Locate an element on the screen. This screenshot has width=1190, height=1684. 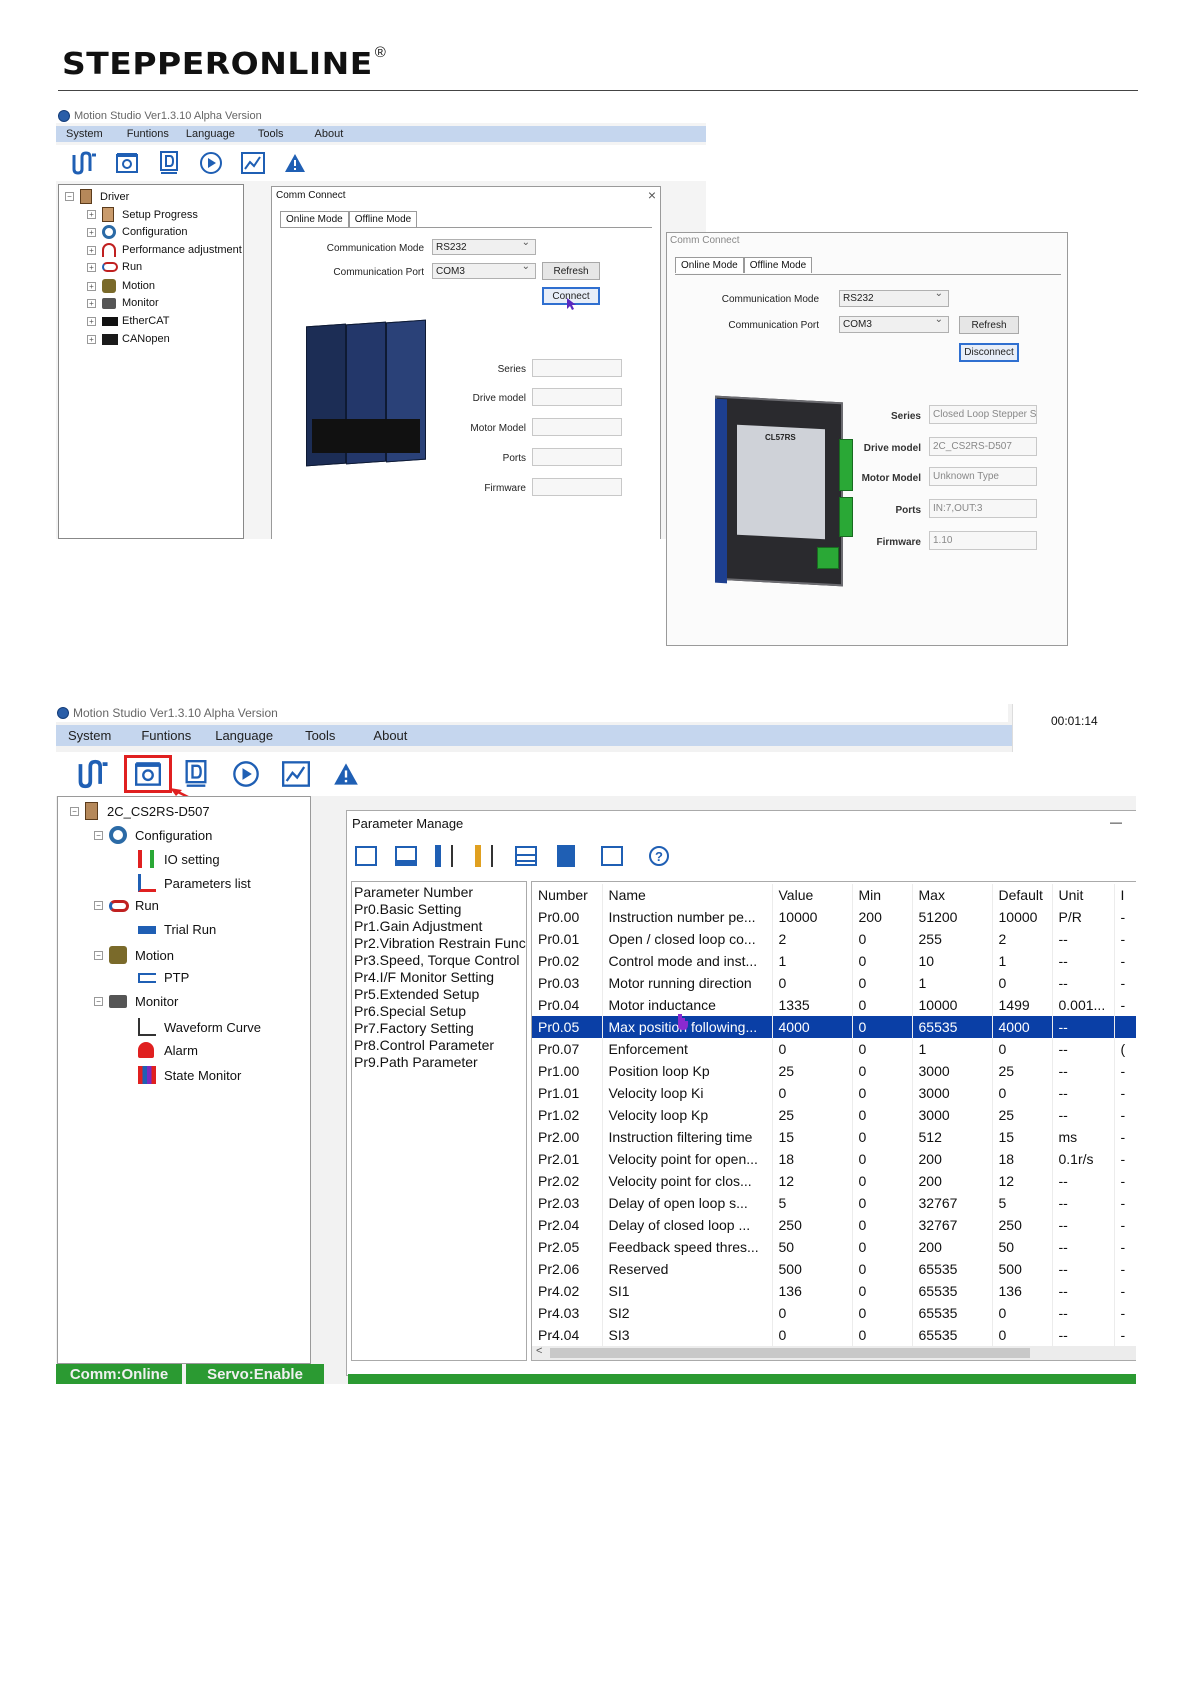
group-list-item: Pr1.Gain Adjustment is located at coordinates (440, 926).